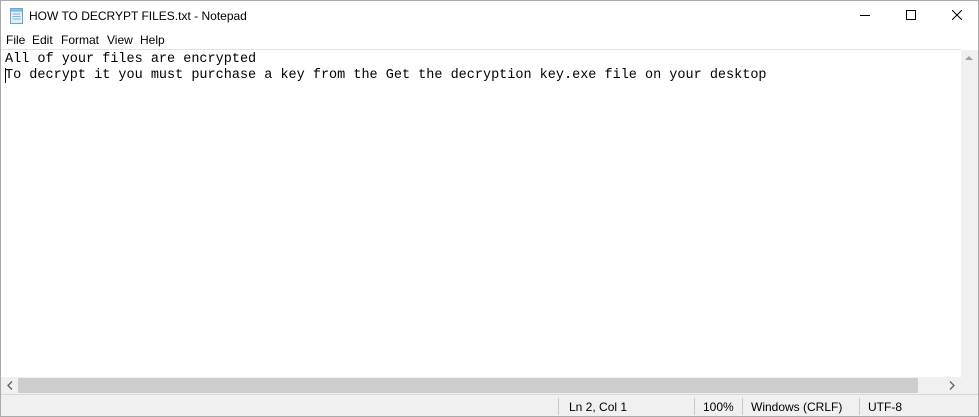  I want to click on menu-bar: File Edit Format View Help, so click(489, 40).